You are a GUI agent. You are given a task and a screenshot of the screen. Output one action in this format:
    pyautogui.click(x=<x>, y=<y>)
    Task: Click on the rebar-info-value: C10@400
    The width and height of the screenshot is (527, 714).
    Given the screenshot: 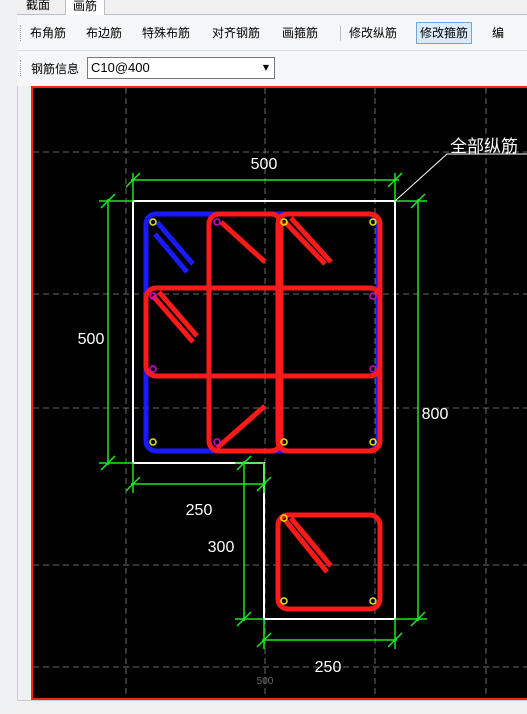 What is the action you would take?
    pyautogui.click(x=120, y=67)
    